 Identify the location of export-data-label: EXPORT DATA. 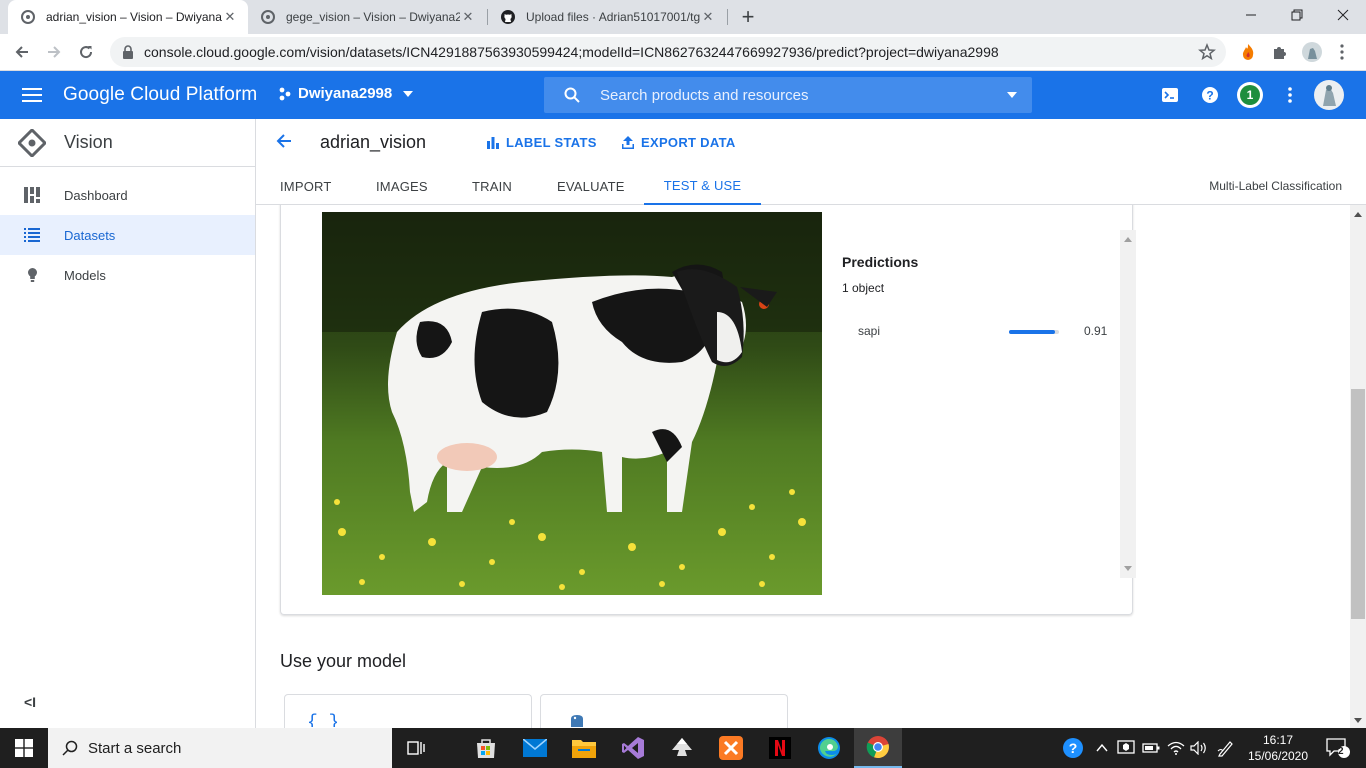
(688, 142).